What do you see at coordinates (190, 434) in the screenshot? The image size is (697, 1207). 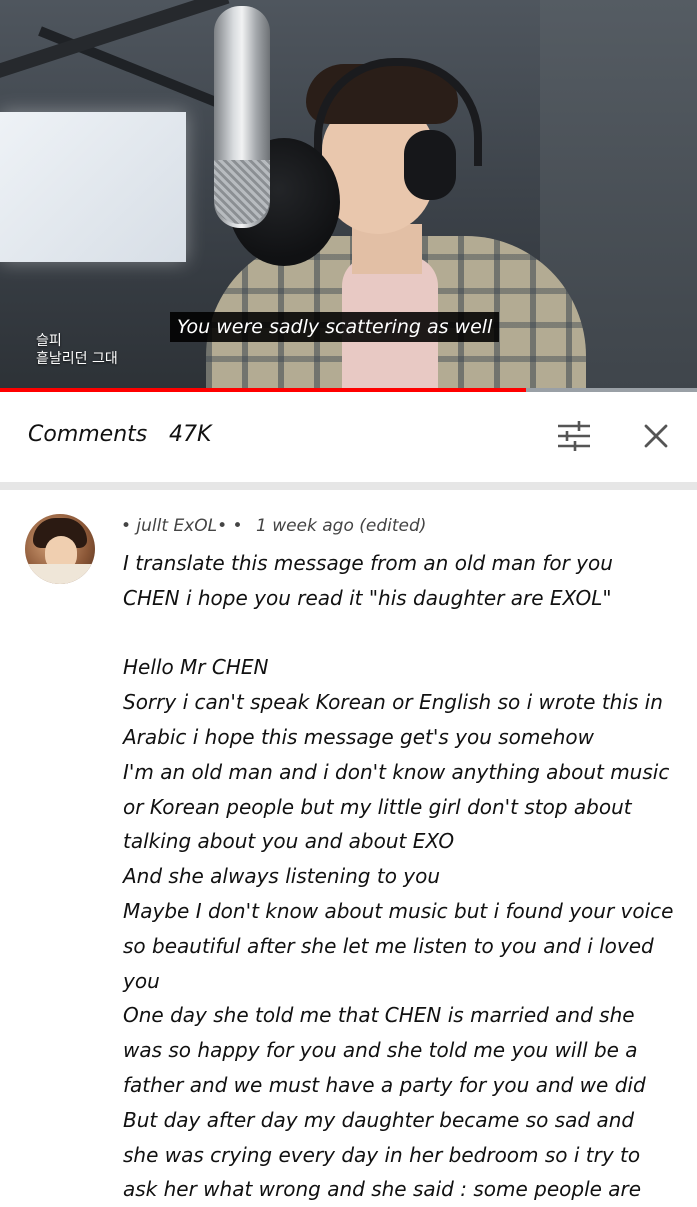 I see `comments-count: 47K` at bounding box center [190, 434].